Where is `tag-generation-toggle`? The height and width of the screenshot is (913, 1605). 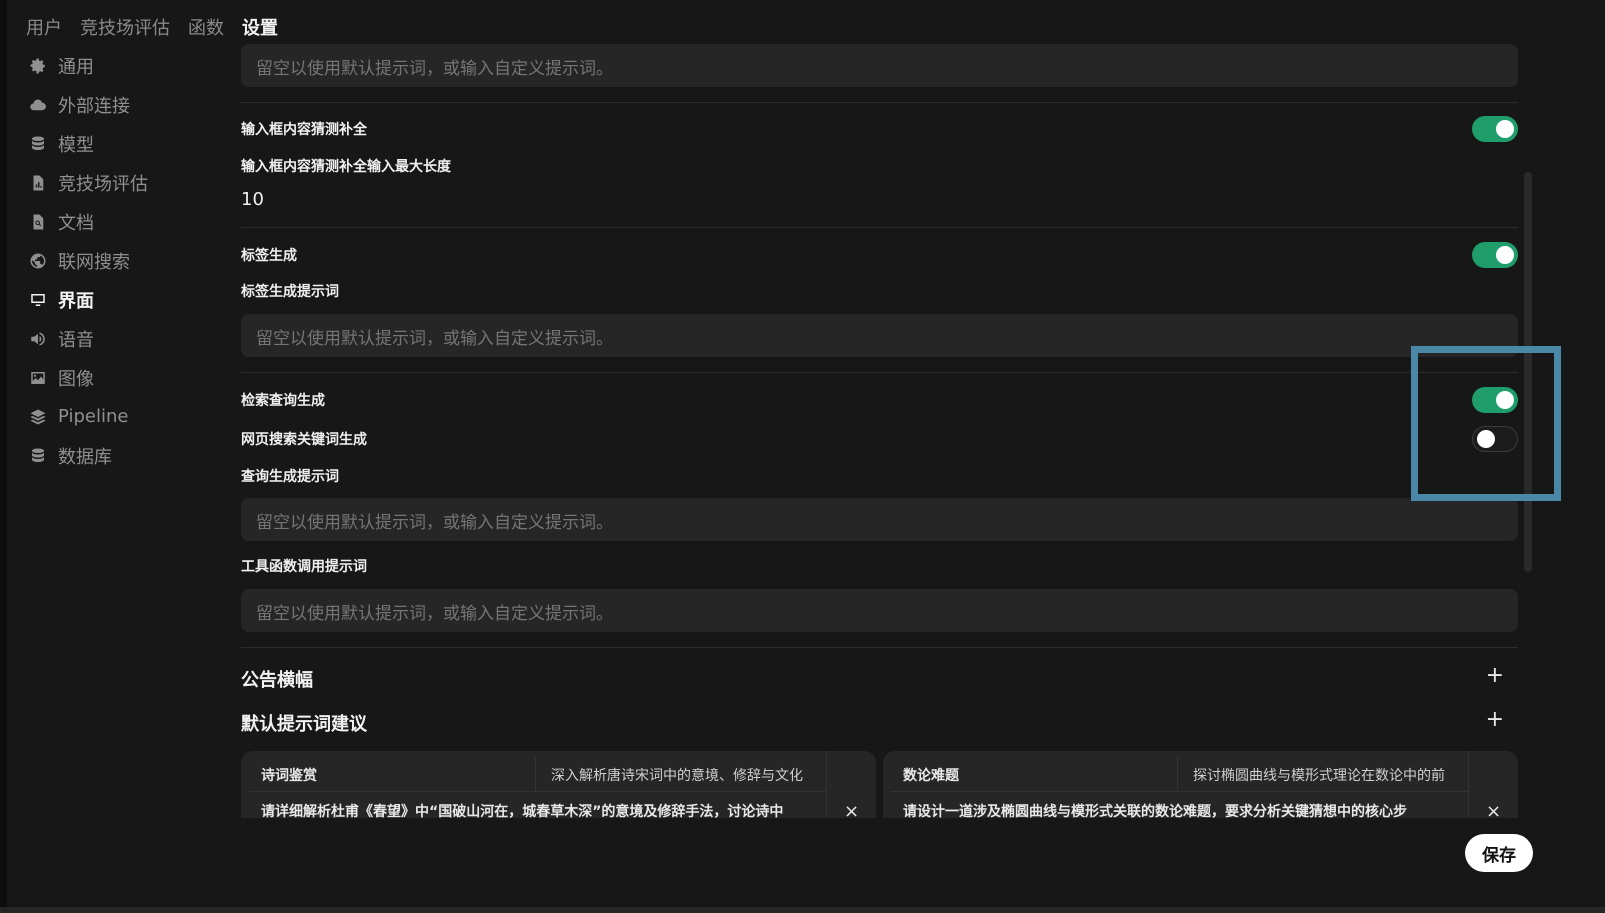 tag-generation-toggle is located at coordinates (1495, 255).